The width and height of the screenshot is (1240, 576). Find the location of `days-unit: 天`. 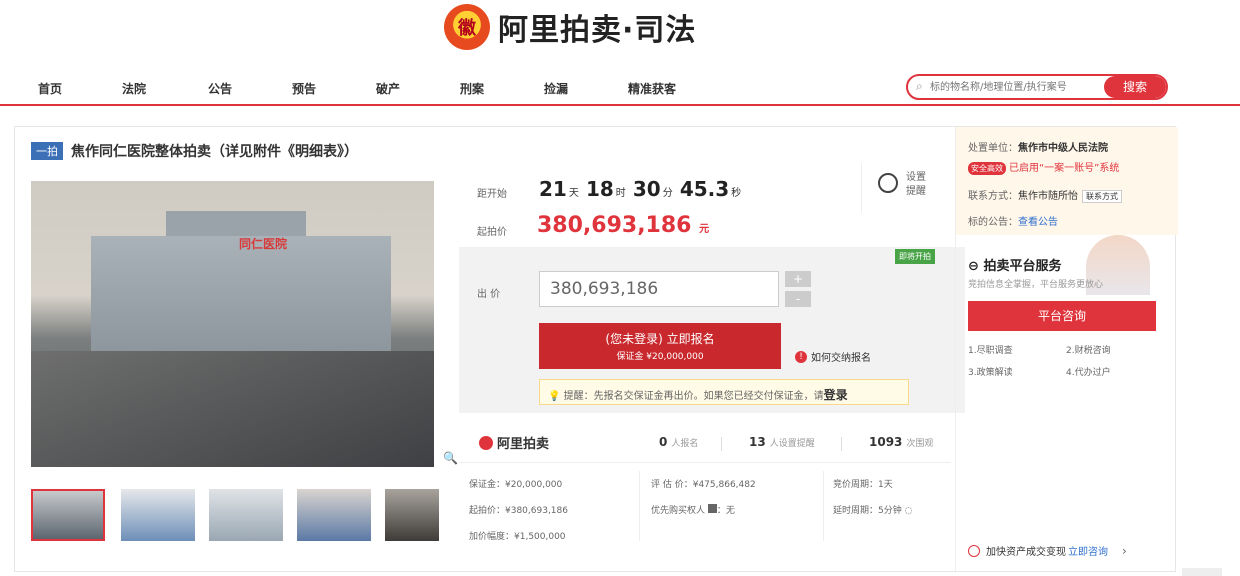

days-unit: 天 is located at coordinates (573, 193).